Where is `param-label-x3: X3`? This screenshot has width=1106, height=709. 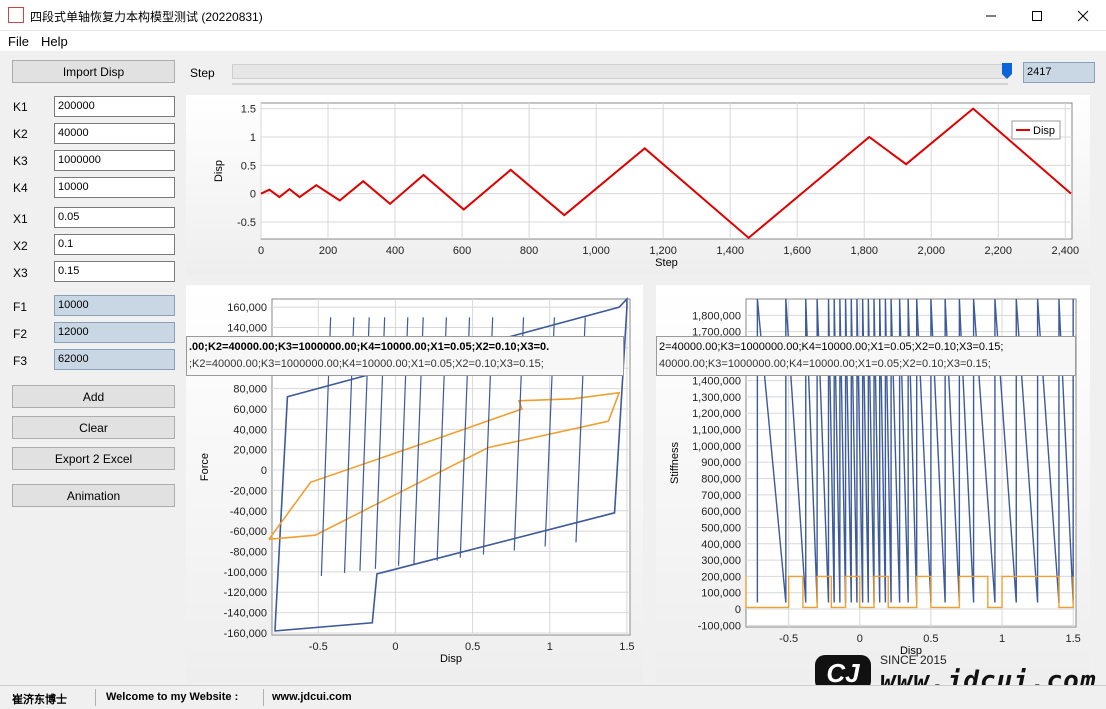
param-label-x3: X3 is located at coordinates (20, 273).